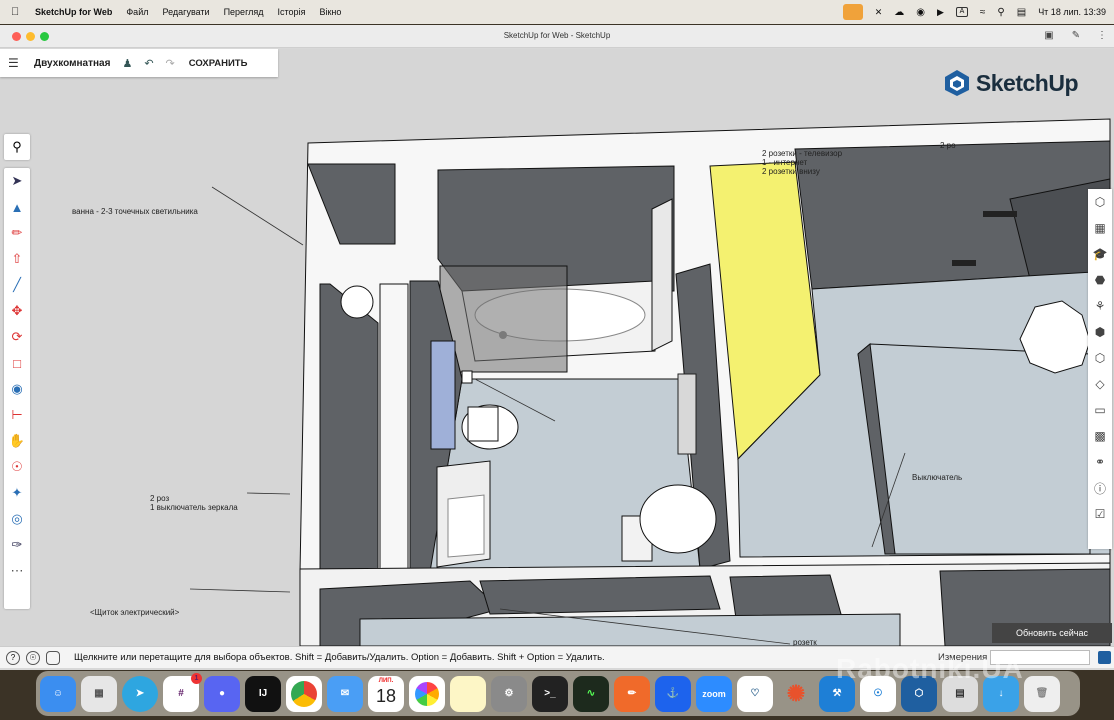 The image size is (1114, 720). Describe the element at coordinates (170, 63) in the screenshot. I see `redo-icon: ↷` at that location.